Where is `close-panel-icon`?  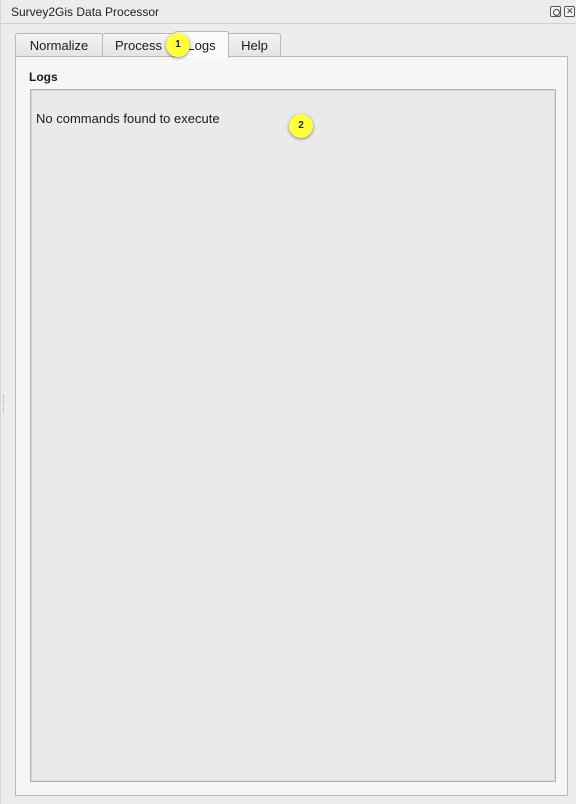
close-panel-icon is located at coordinates (569, 11).